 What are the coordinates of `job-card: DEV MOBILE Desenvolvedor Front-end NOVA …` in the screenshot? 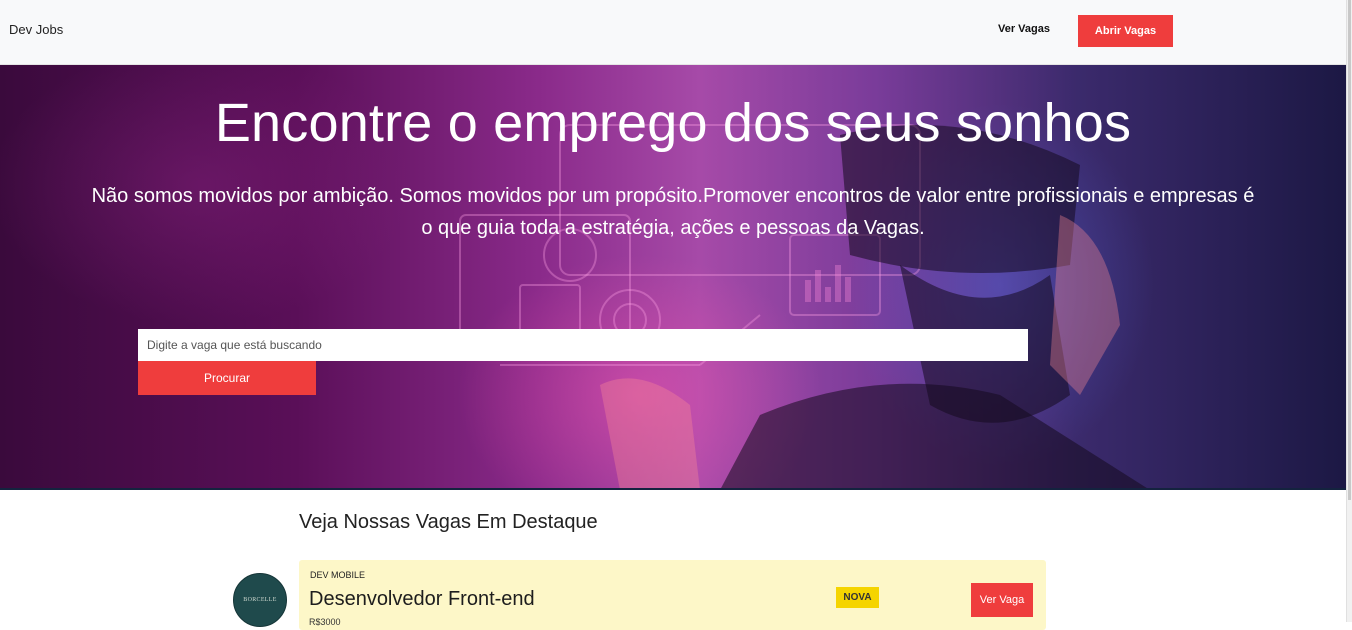 It's located at (672, 595).